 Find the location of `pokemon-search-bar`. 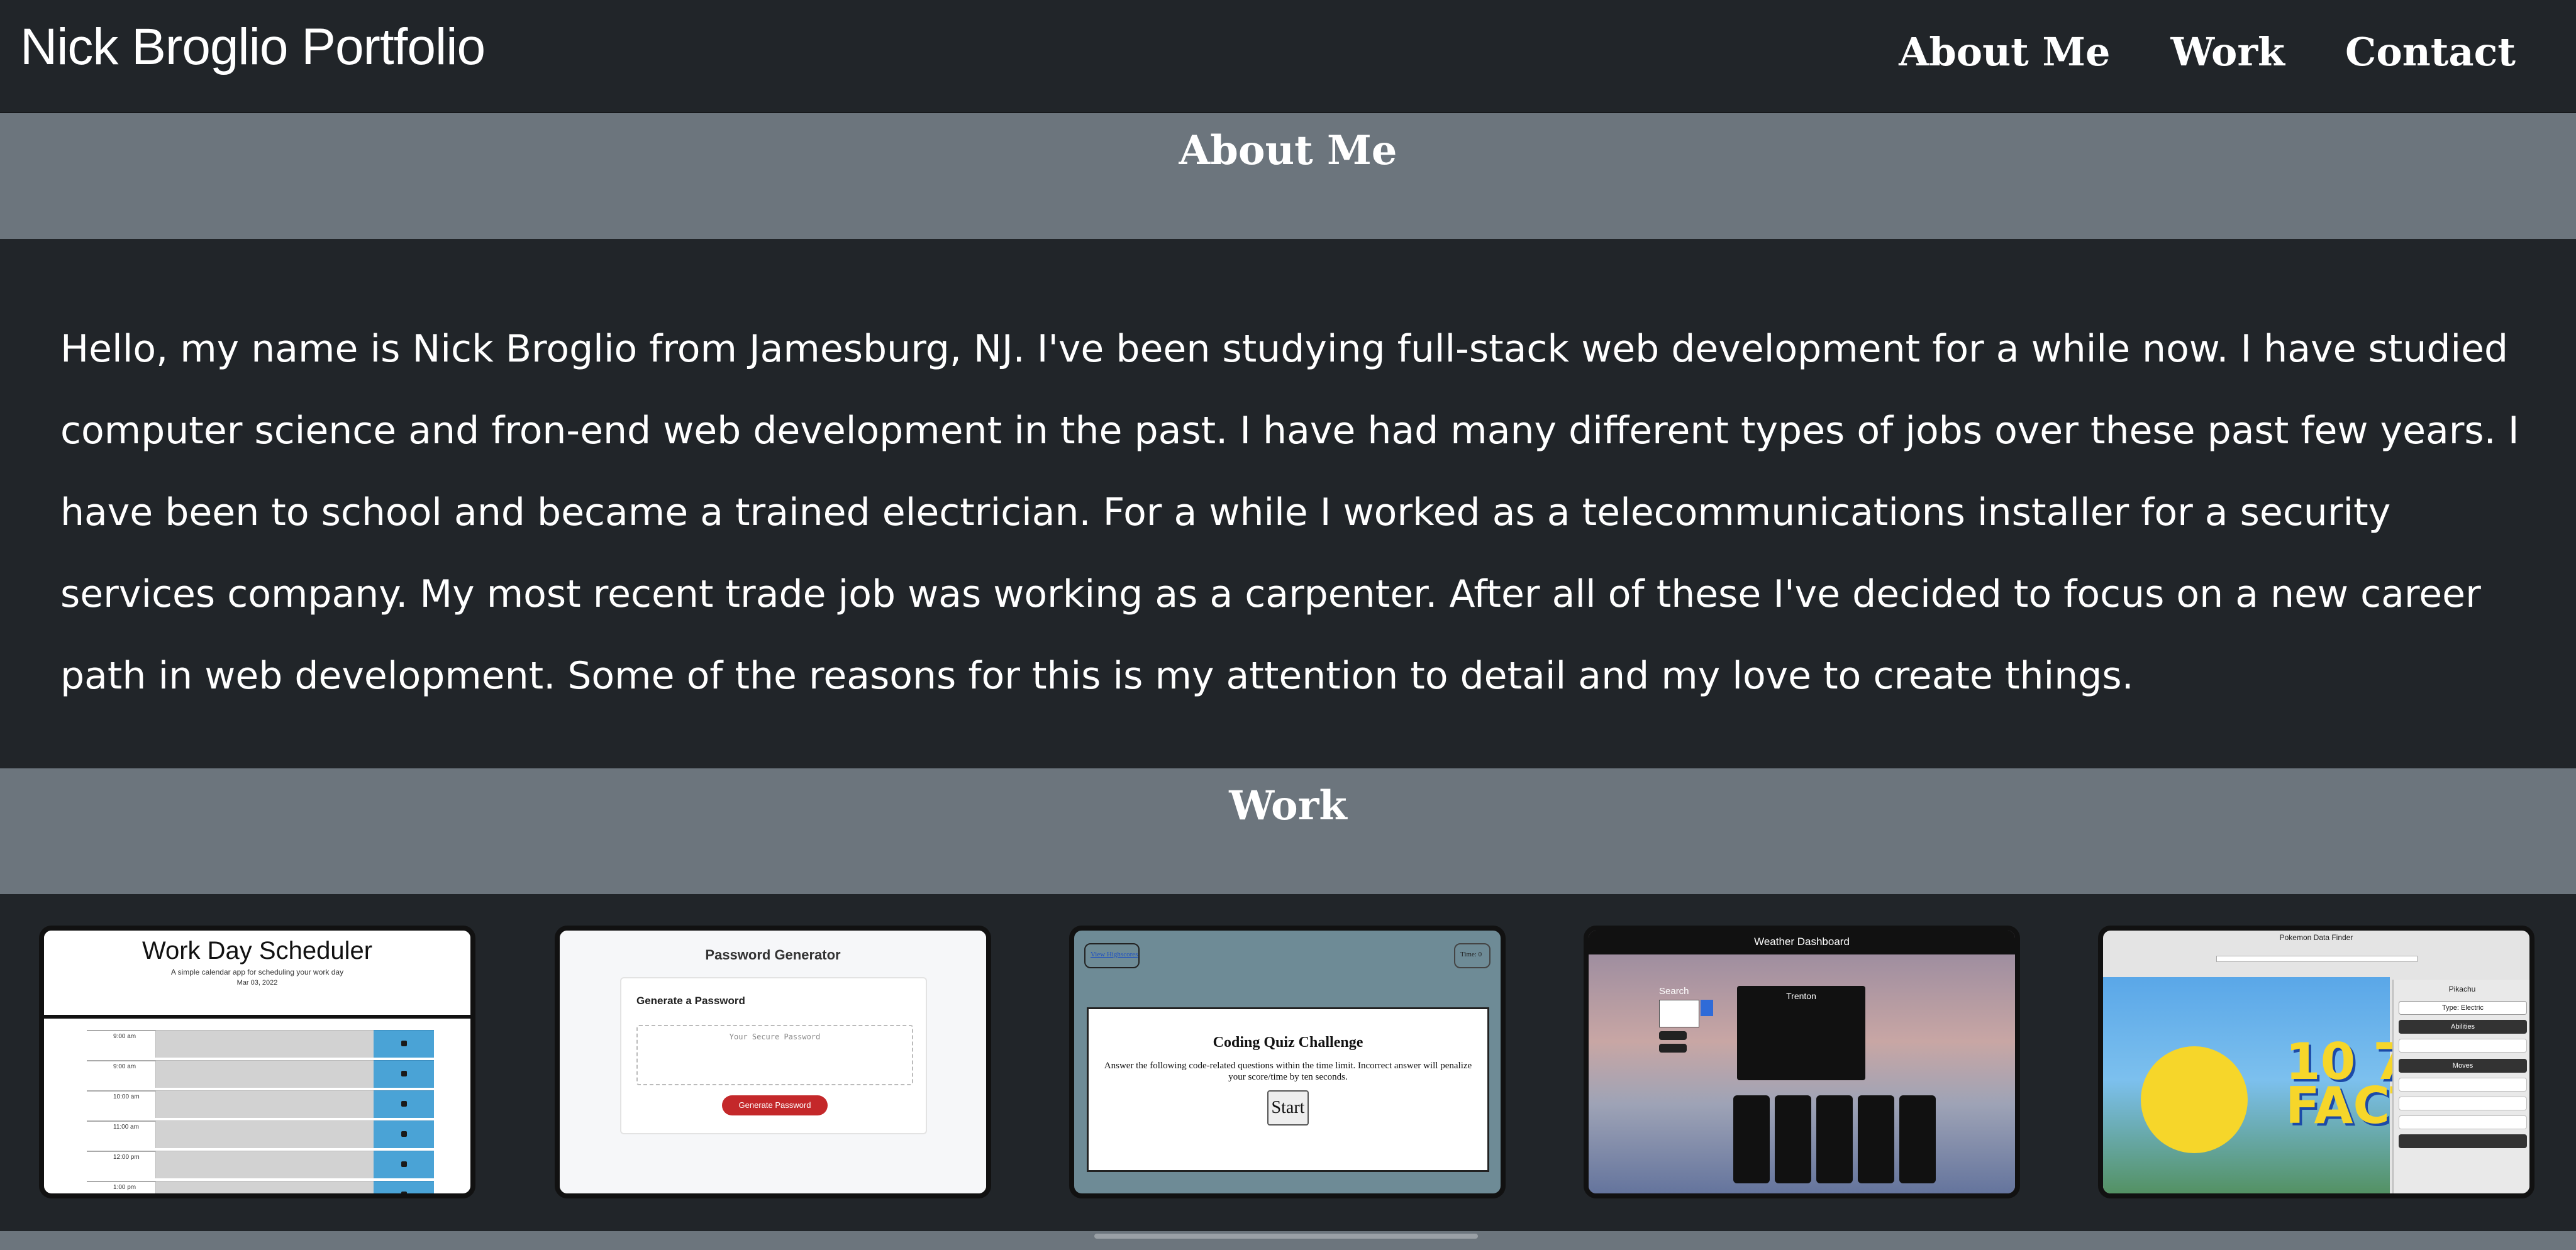

pokemon-search-bar is located at coordinates (2317, 959).